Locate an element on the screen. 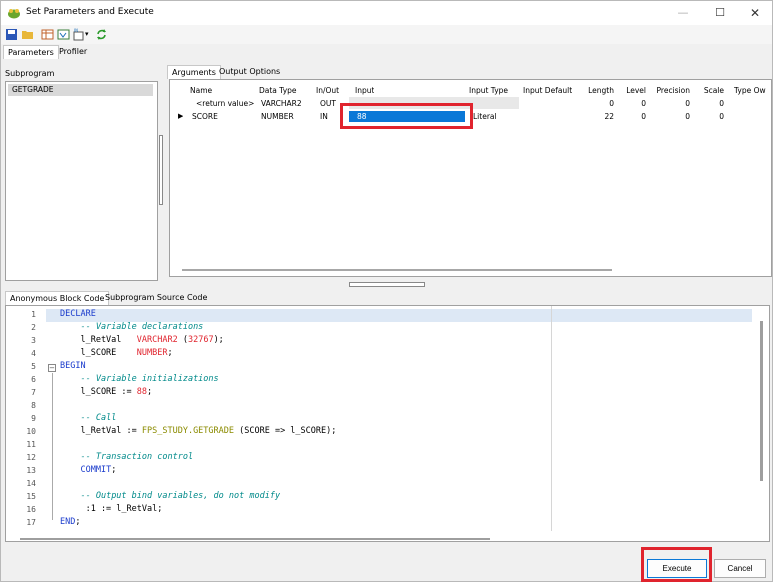  param-name: SCORE is located at coordinates (205, 116).